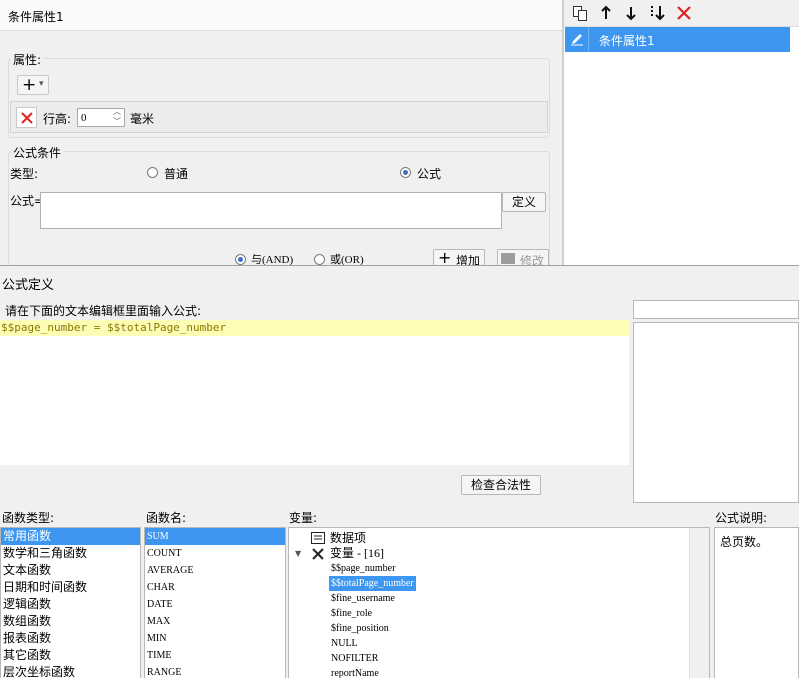 Image resolution: width=799 pixels, height=678 pixels. I want to click on modify-condition-label: 修改, so click(532, 259).